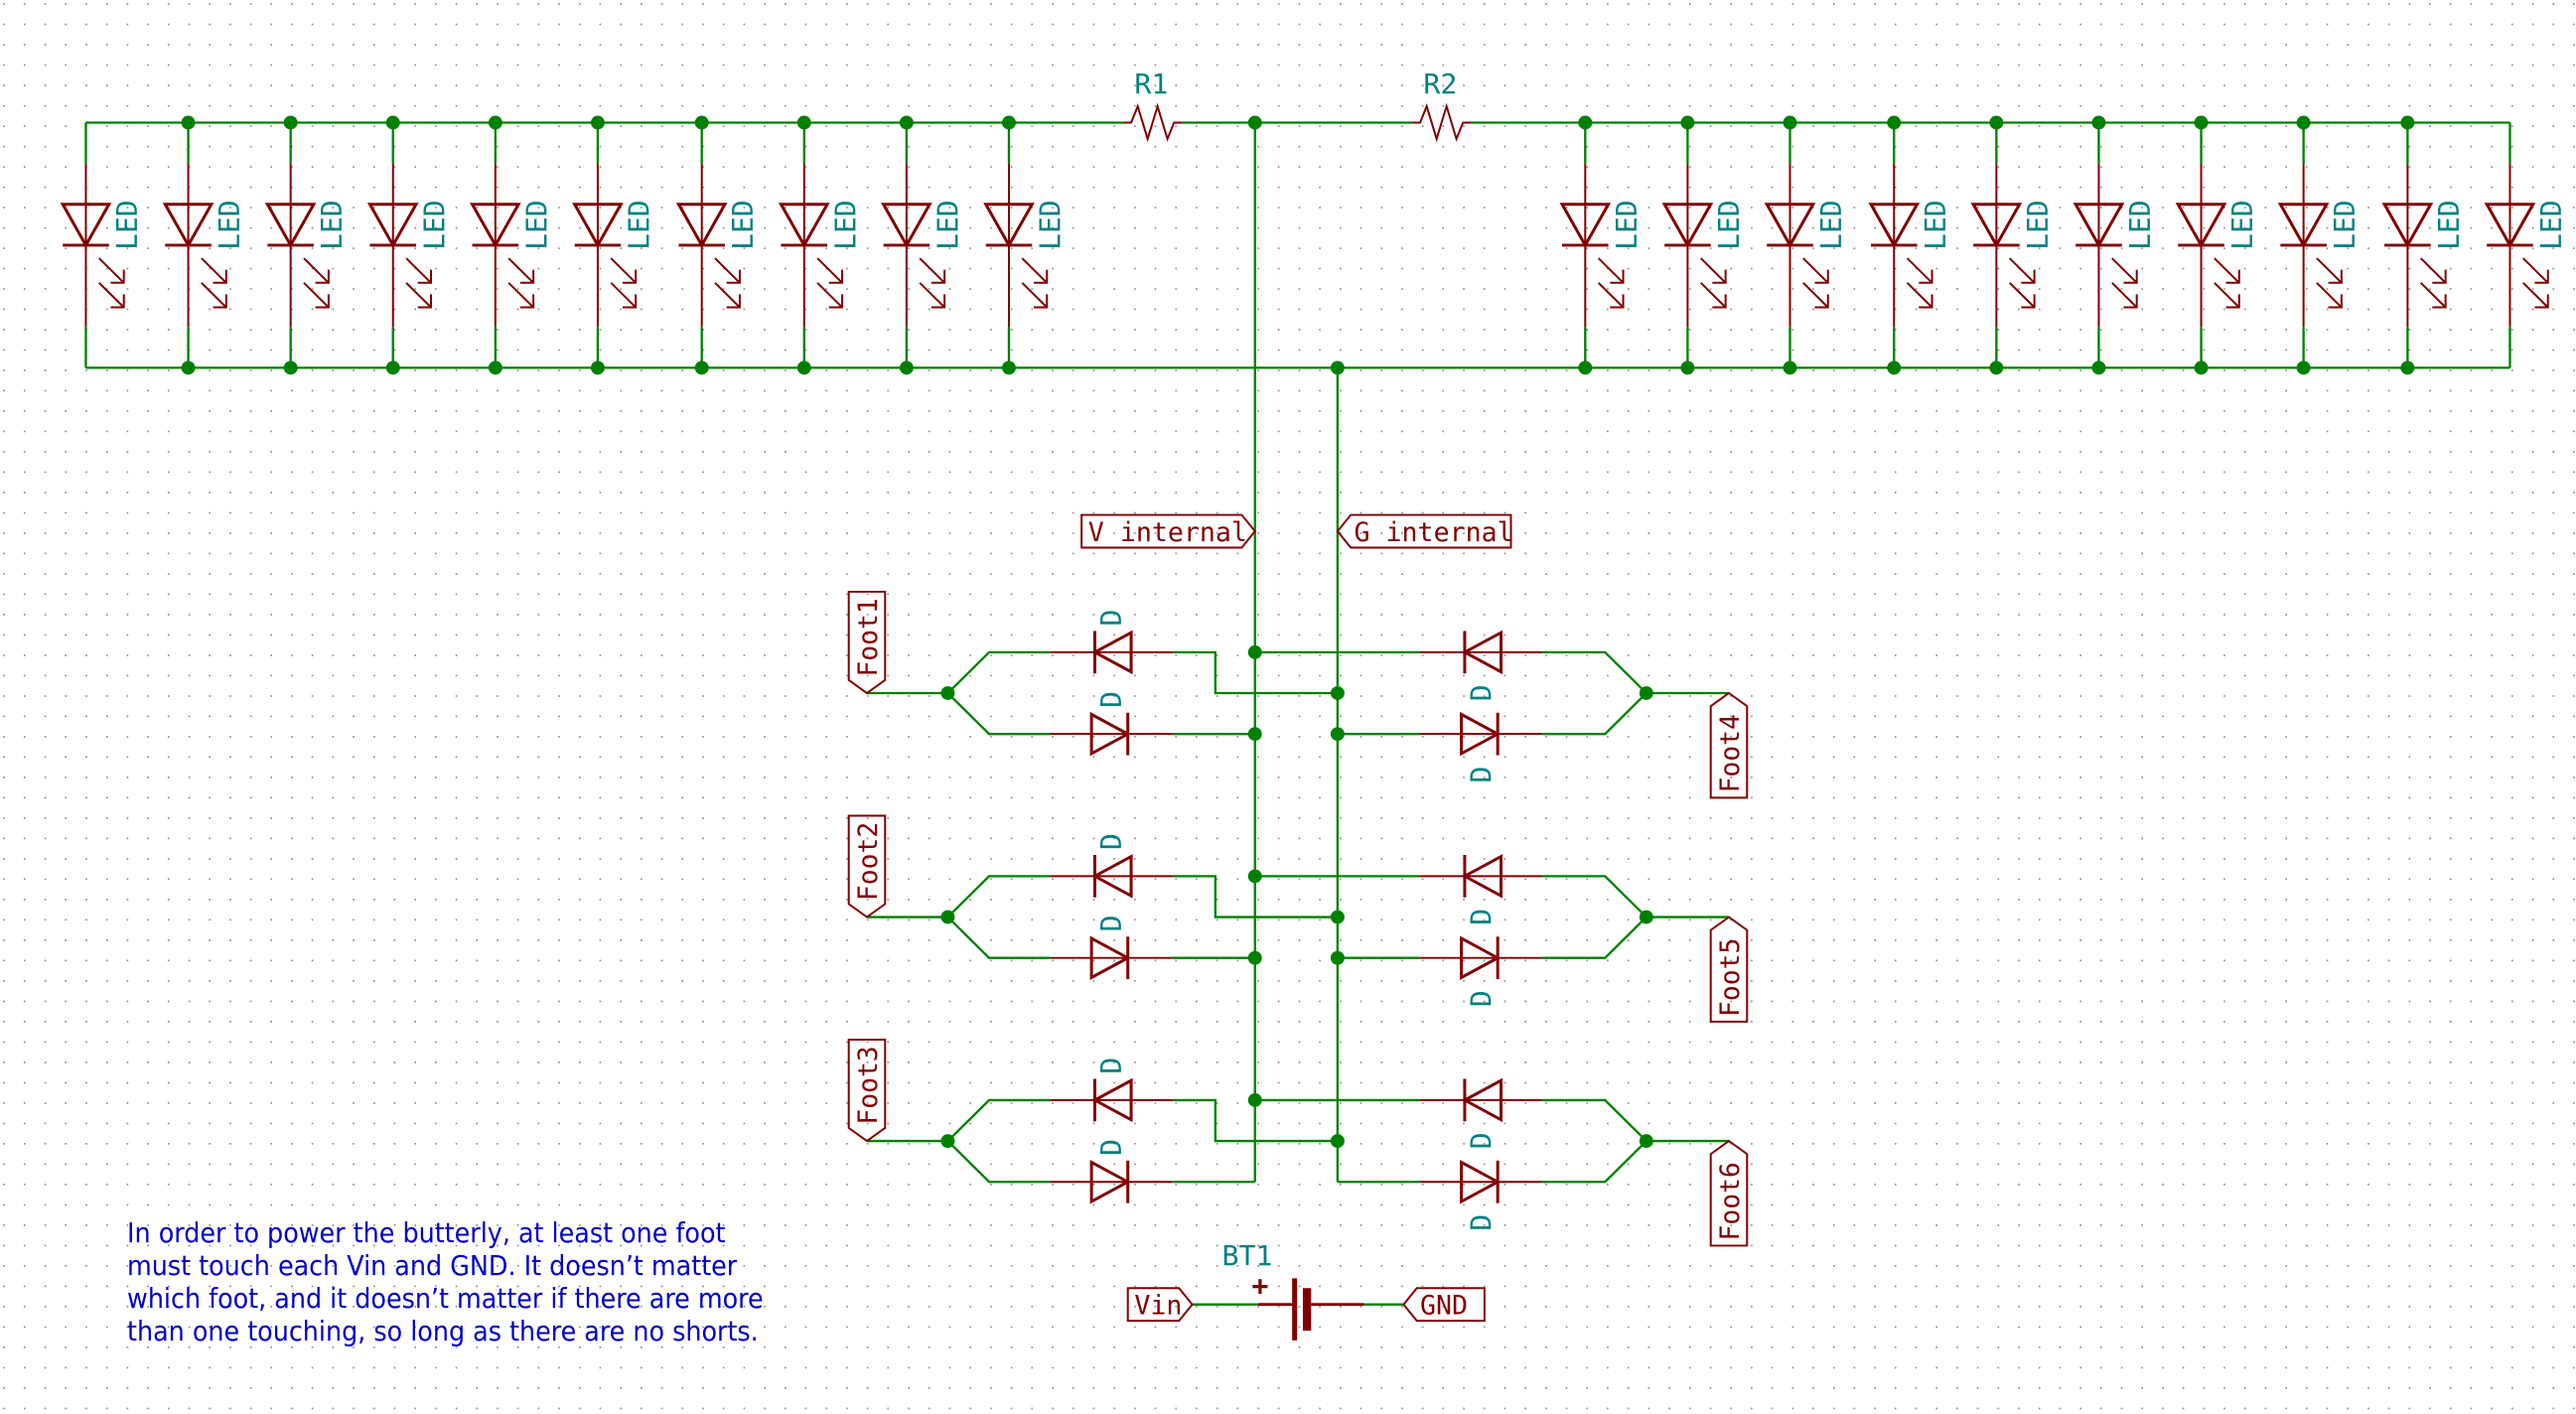  Describe the element at coordinates (1482, 747) in the screenshot. I see `diode-foot4-lower: D` at that location.